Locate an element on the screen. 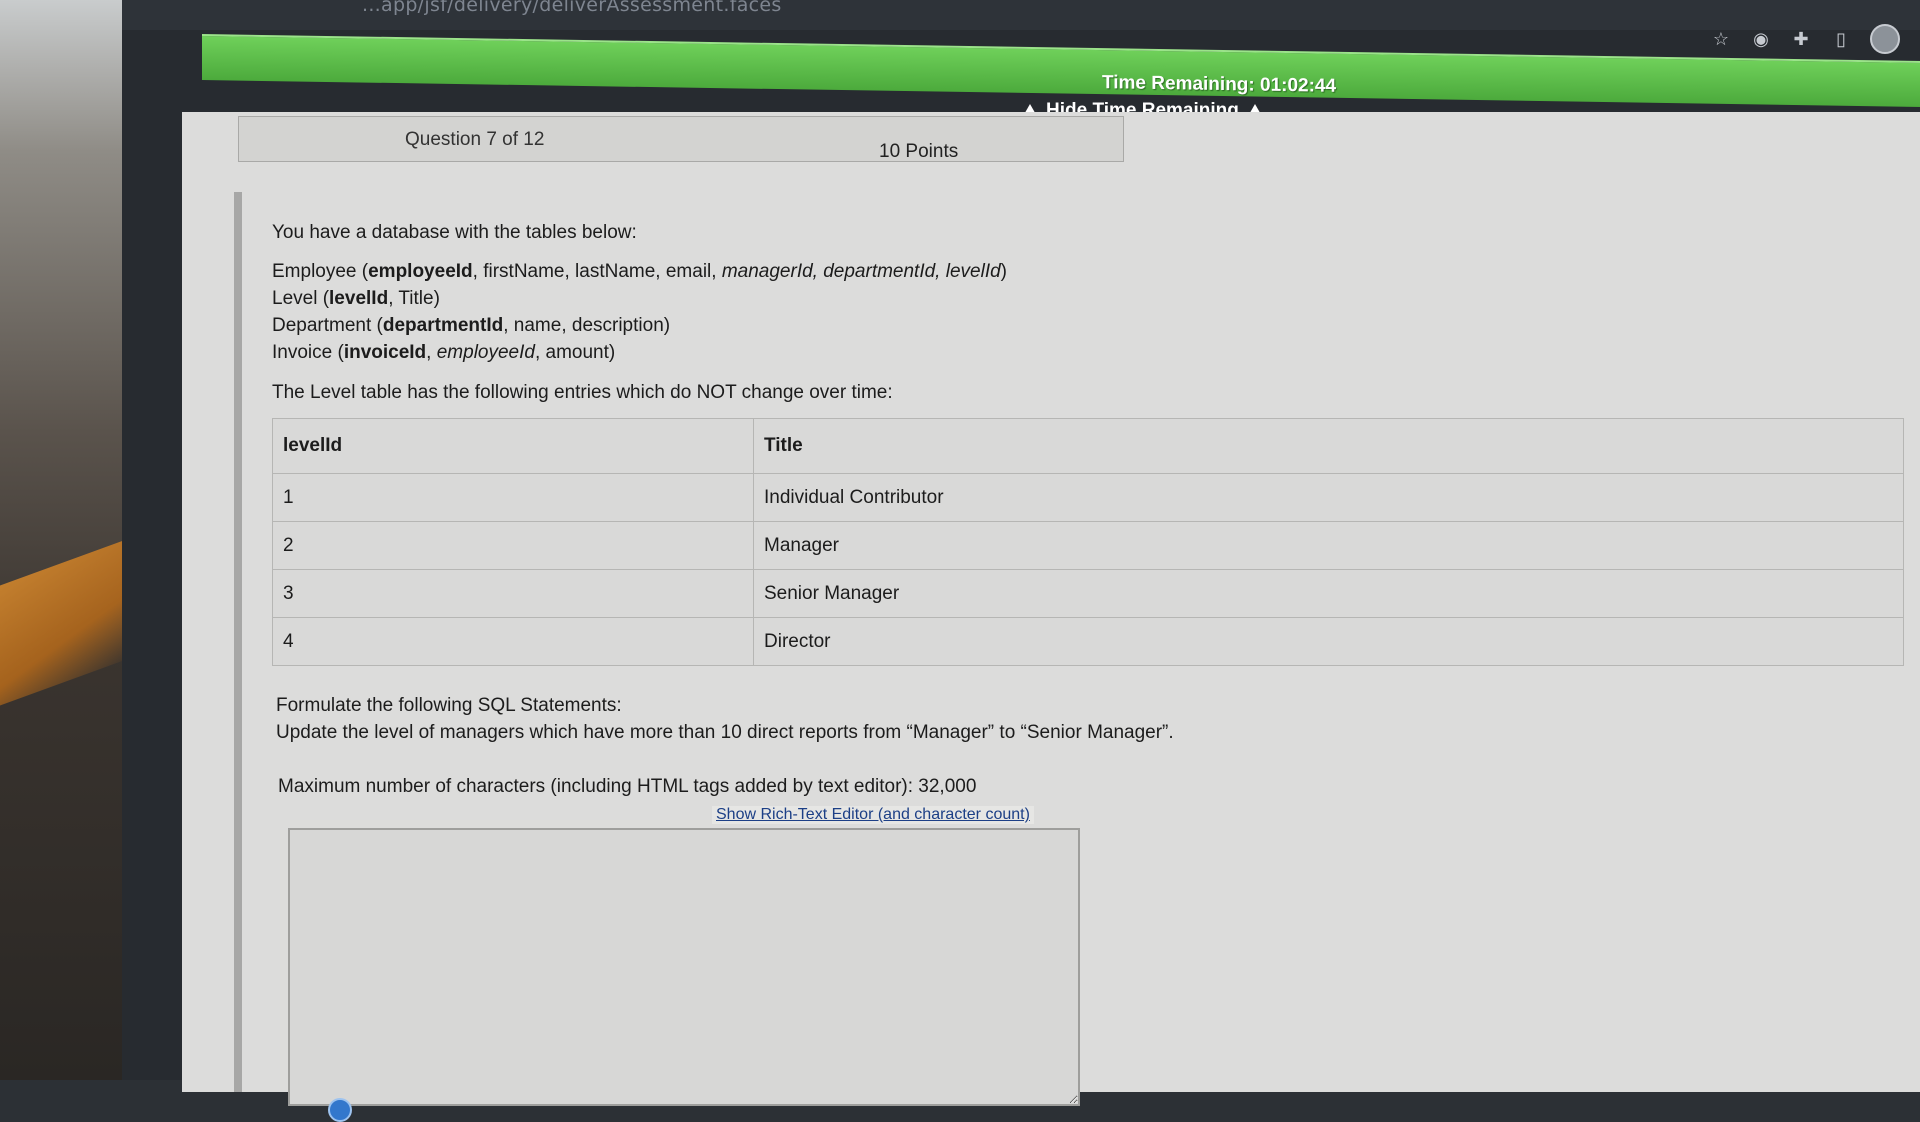 The height and width of the screenshot is (1122, 1920). table-cell: Individual Contributor is located at coordinates (1328, 497).